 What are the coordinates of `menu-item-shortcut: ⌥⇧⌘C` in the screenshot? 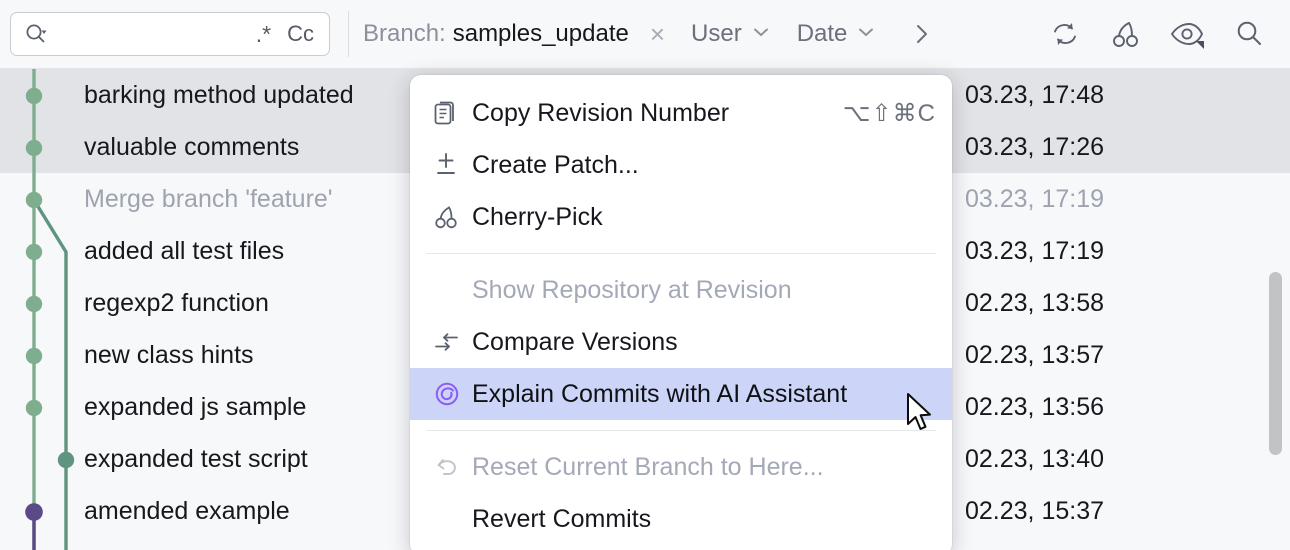 It's located at (889, 113).